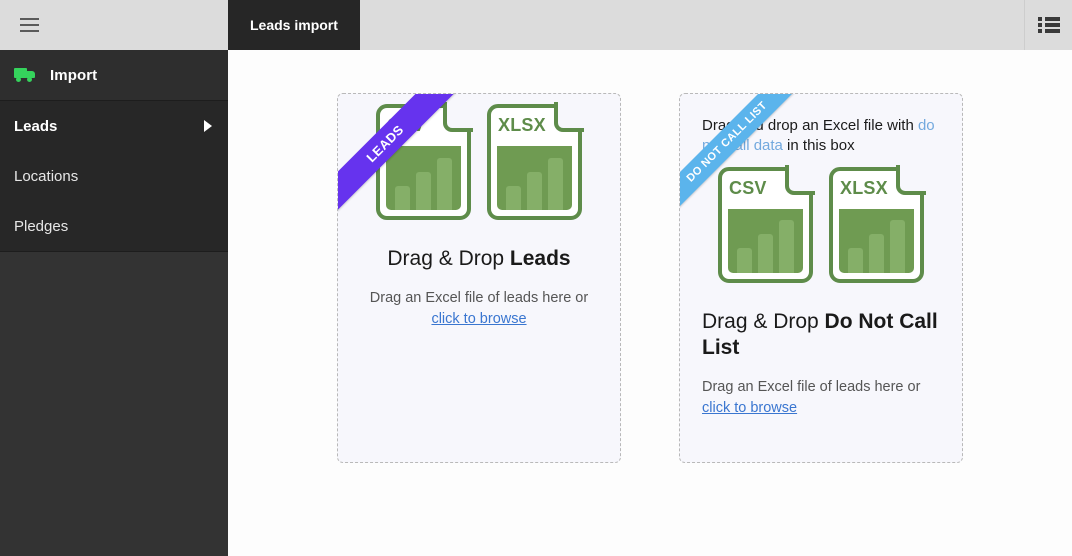 The height and width of the screenshot is (556, 1072). I want to click on truck-icon, so click(25, 75).